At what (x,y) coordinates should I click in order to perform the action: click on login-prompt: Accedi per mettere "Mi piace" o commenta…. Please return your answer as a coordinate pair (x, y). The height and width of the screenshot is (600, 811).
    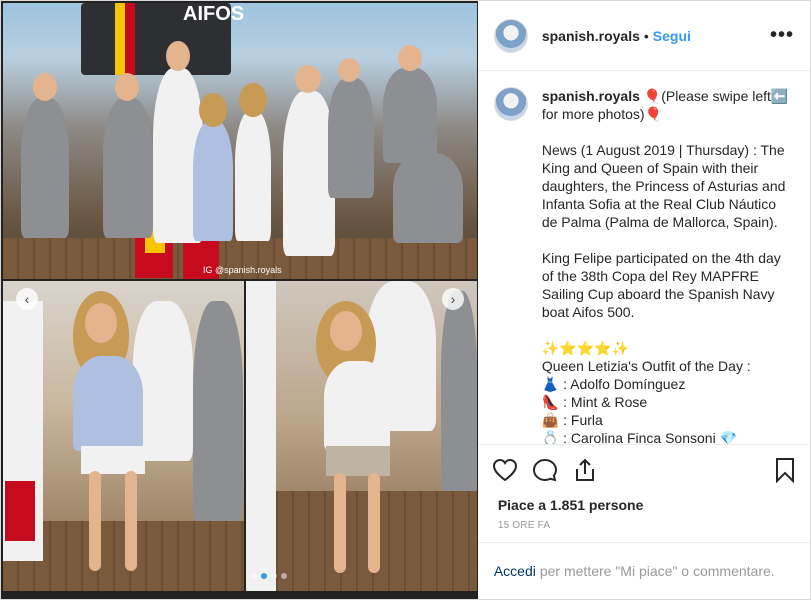
    Looking at the image, I should click on (643, 570).